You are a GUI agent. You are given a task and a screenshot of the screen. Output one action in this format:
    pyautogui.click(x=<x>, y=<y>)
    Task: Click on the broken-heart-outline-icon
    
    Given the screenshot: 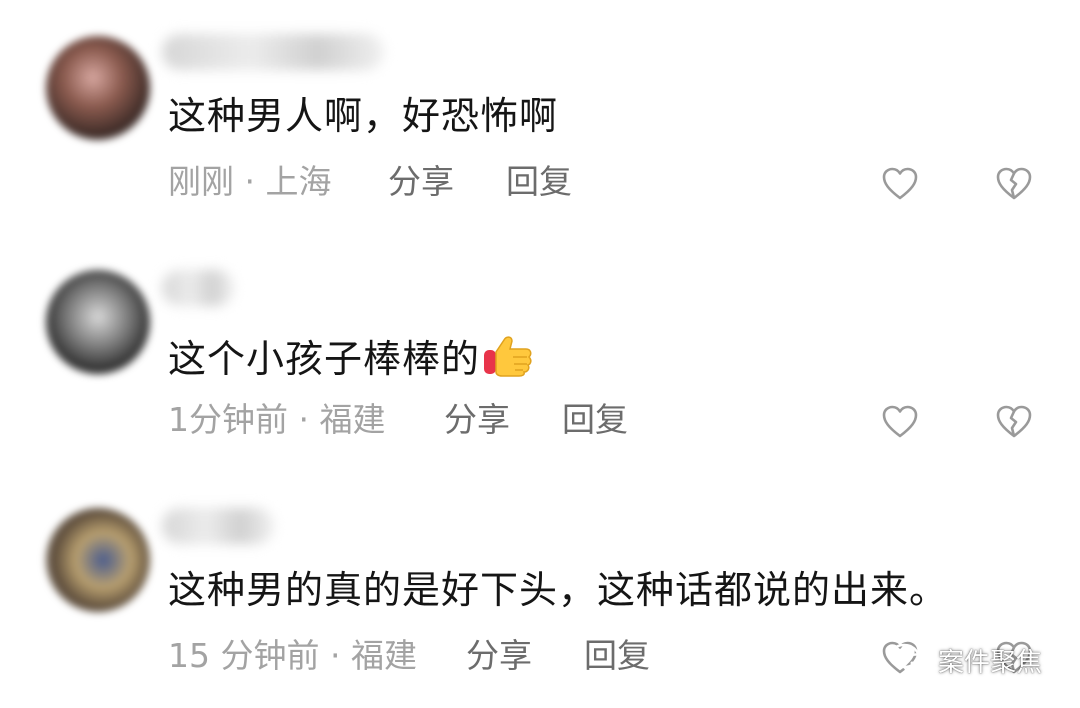 What is the action you would take?
    pyautogui.click(x=1014, y=422)
    